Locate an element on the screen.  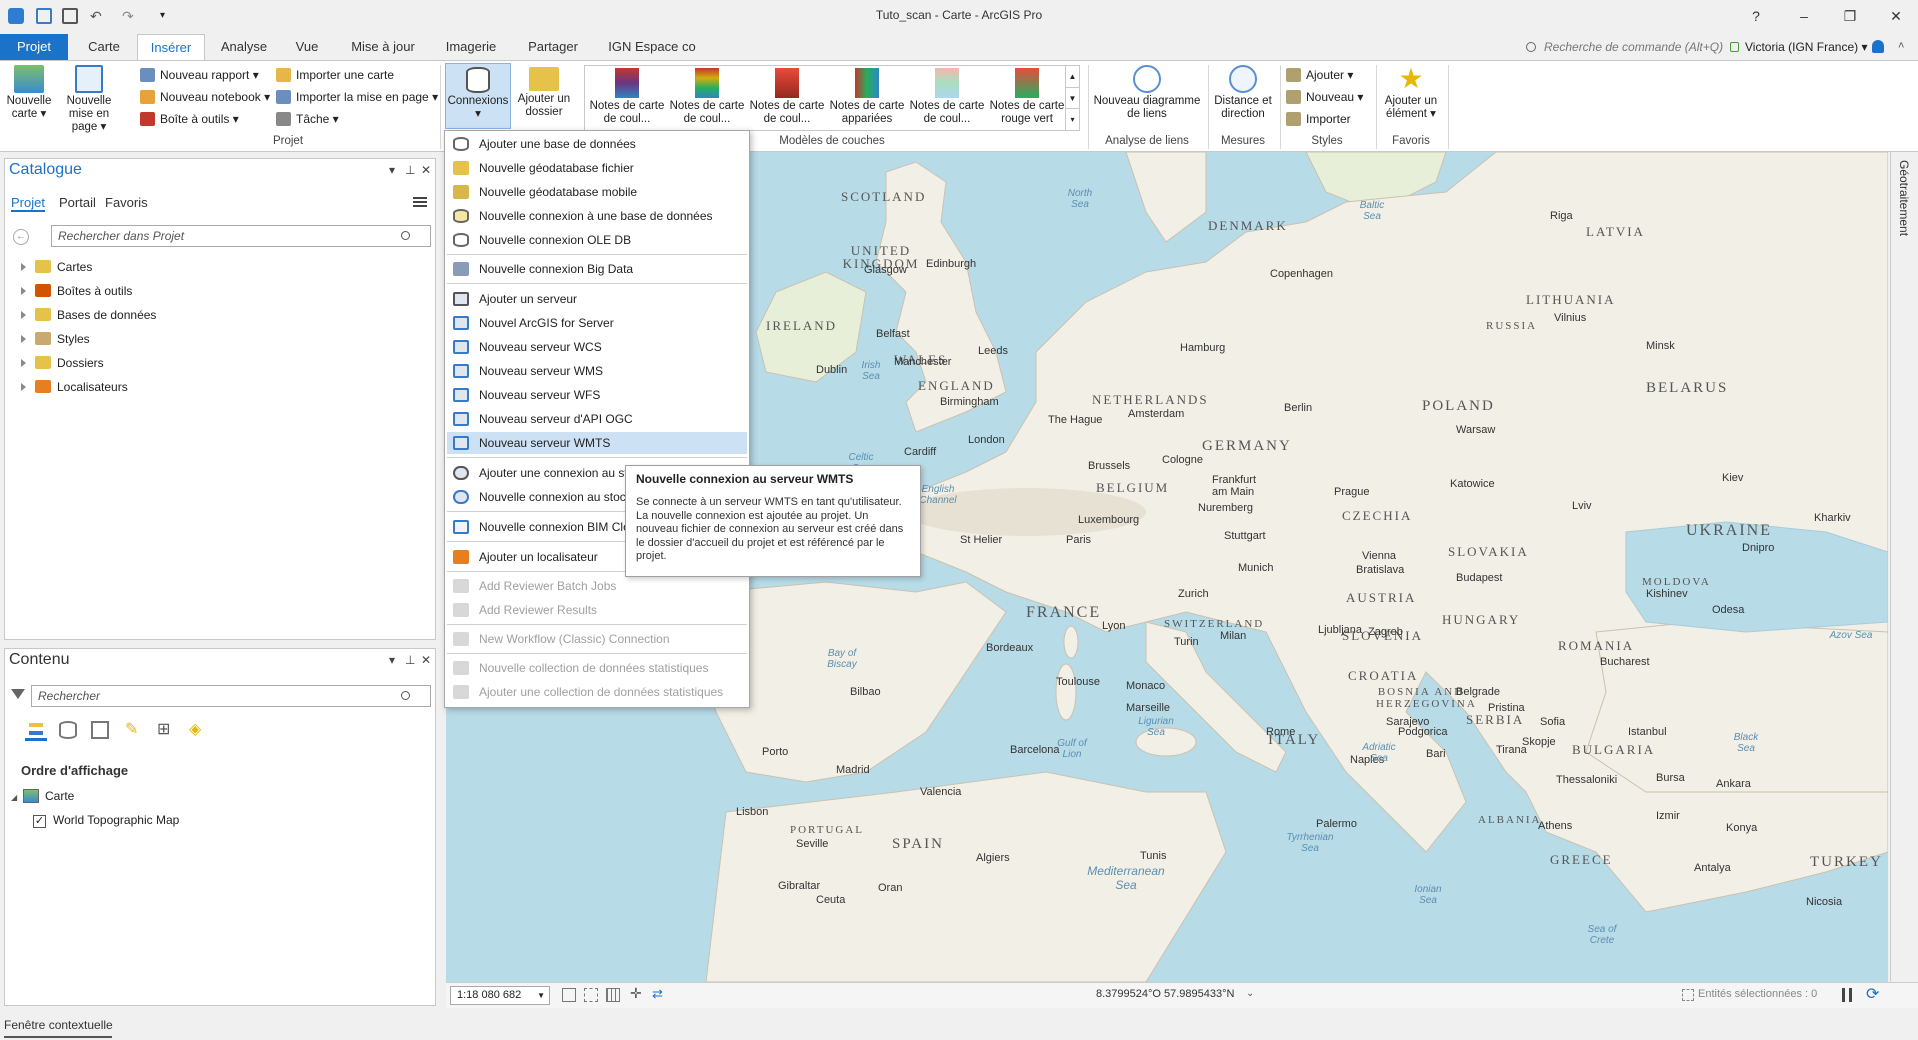
tree-item-styles: Styles is located at coordinates (55, 339).